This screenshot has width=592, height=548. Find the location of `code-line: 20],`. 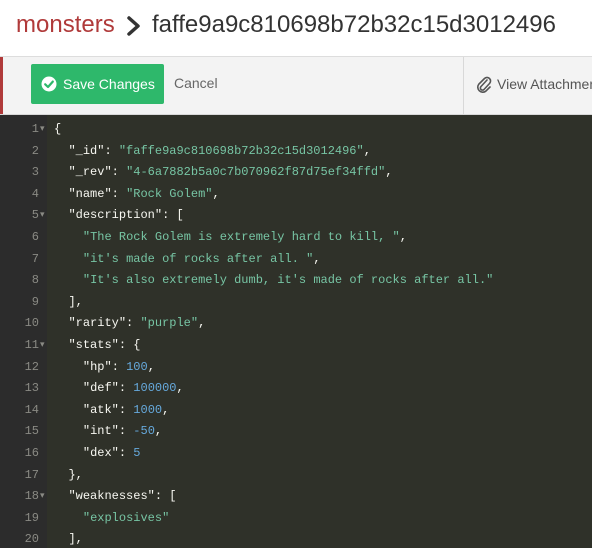

code-line: 20], is located at coordinates (296, 538).